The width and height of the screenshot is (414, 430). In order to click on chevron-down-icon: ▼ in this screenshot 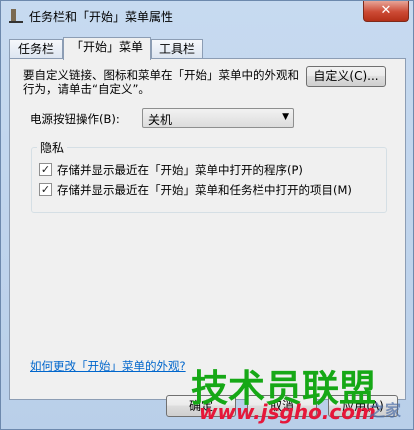, I will do `click(285, 117)`.